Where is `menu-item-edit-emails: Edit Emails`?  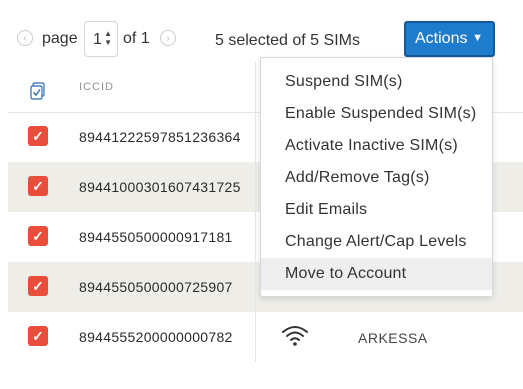
menu-item-edit-emails: Edit Emails is located at coordinates (376, 210).